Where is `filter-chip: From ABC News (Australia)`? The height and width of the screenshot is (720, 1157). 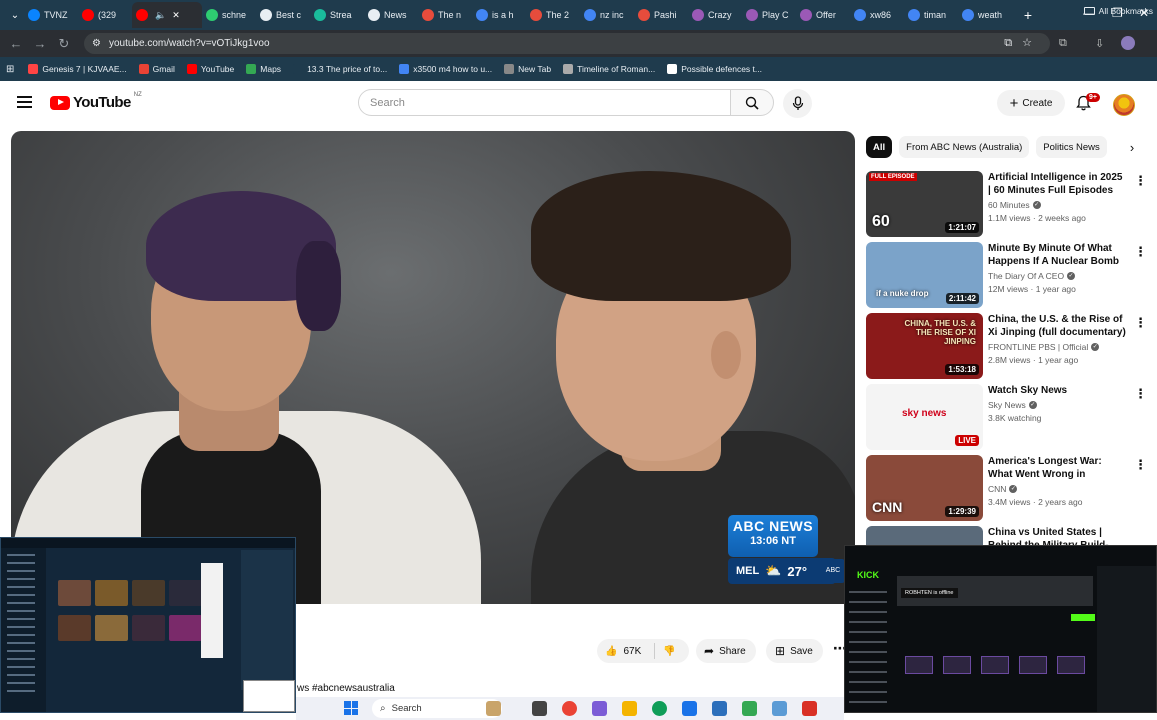
filter-chip: From ABC News (Australia) is located at coordinates (964, 147).